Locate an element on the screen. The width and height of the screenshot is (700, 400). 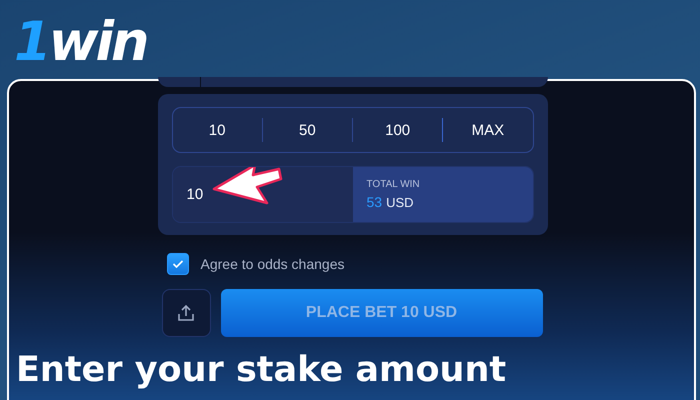
check-icon is located at coordinates (178, 264).